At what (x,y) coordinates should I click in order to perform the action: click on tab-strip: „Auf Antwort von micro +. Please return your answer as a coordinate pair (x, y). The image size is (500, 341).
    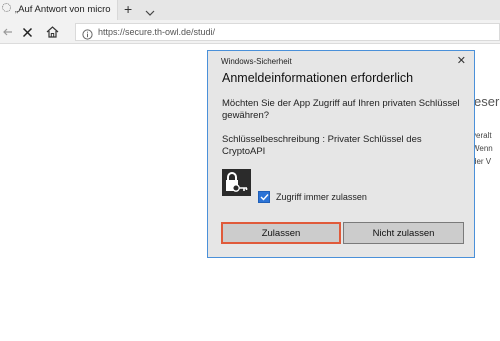
    Looking at the image, I should click on (250, 10).